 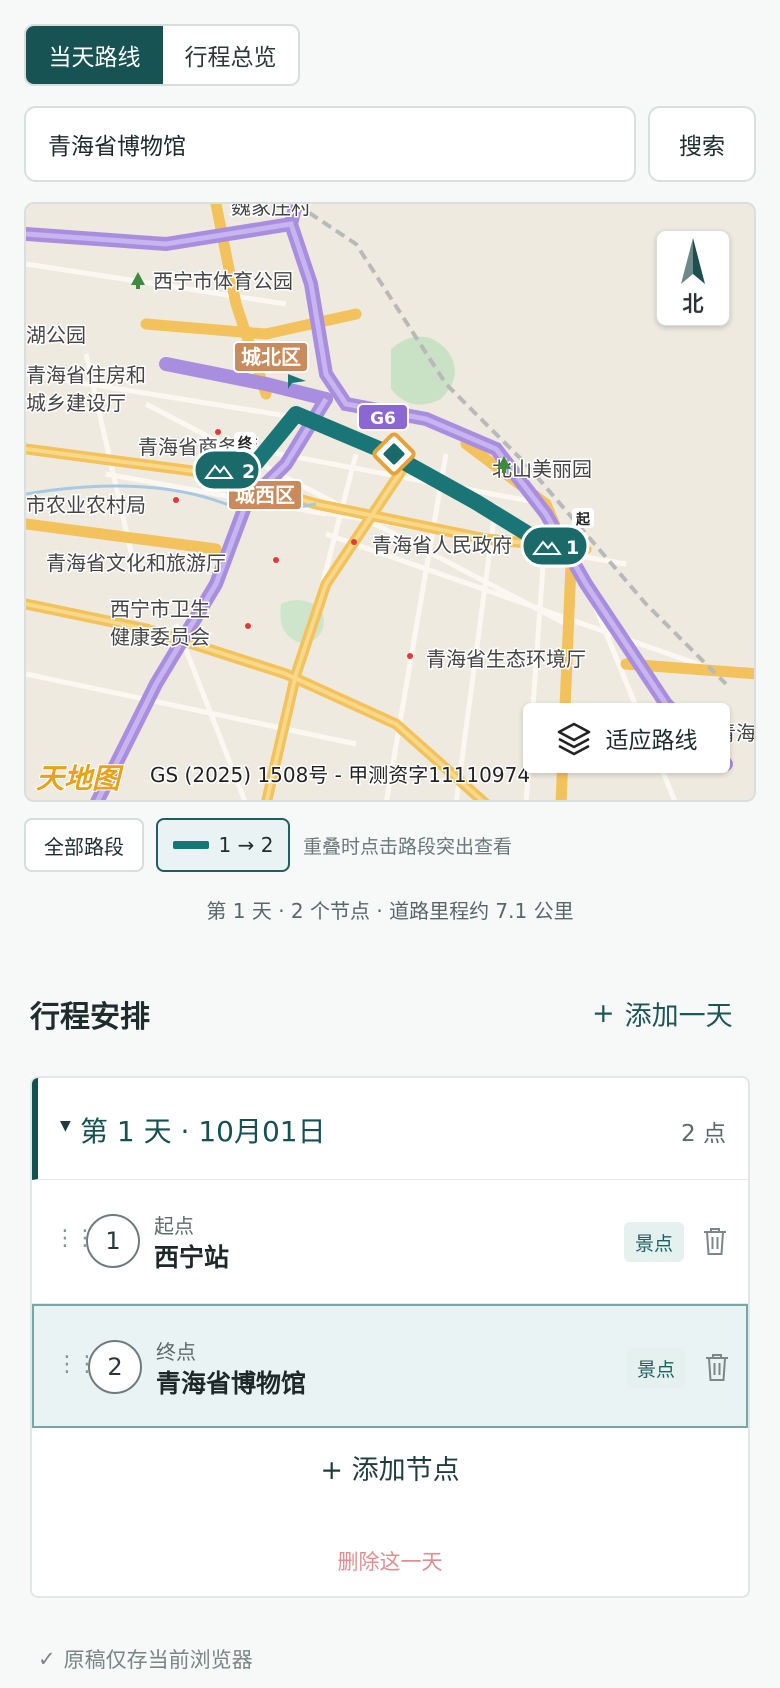 I want to click on add-node-button: + 添加节点, so click(x=390, y=1467).